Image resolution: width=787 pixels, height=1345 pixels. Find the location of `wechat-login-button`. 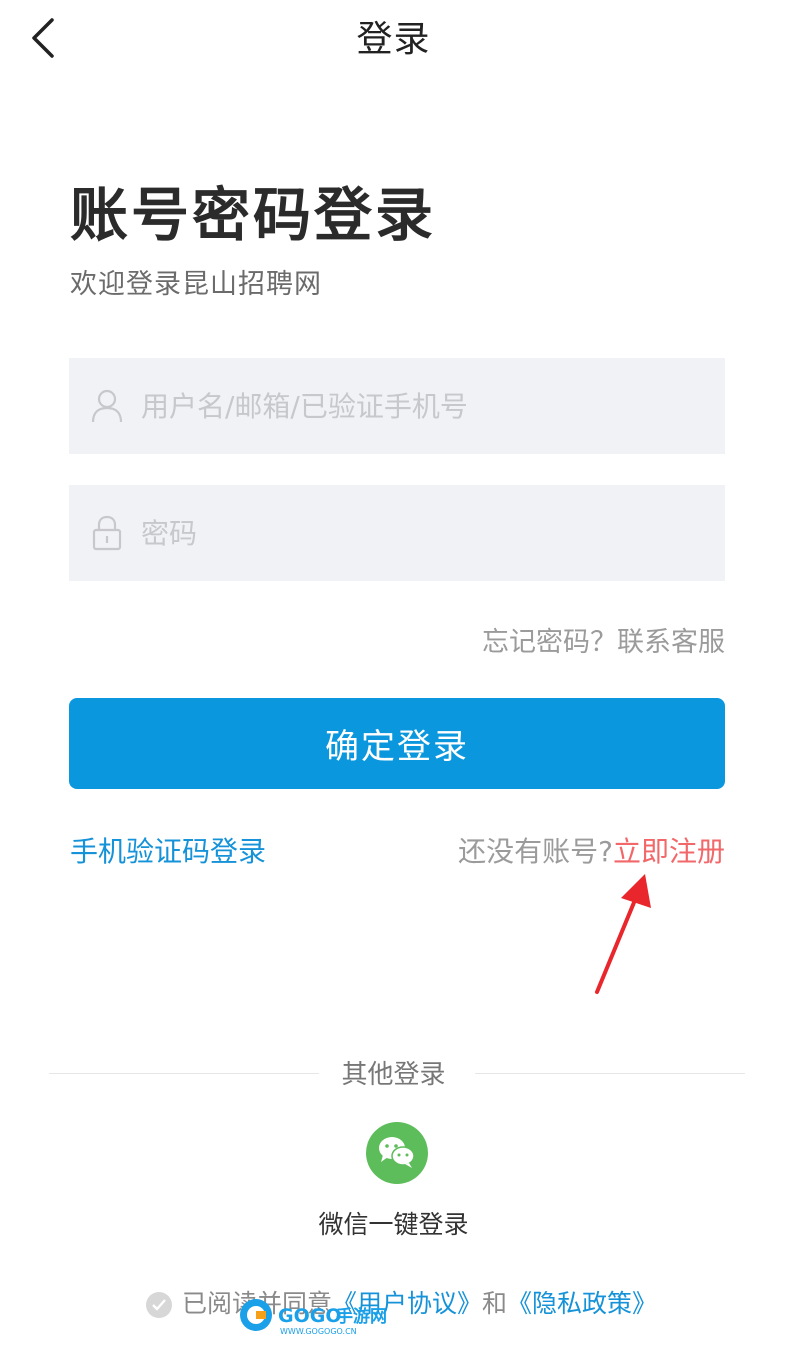

wechat-login-button is located at coordinates (397, 1153).